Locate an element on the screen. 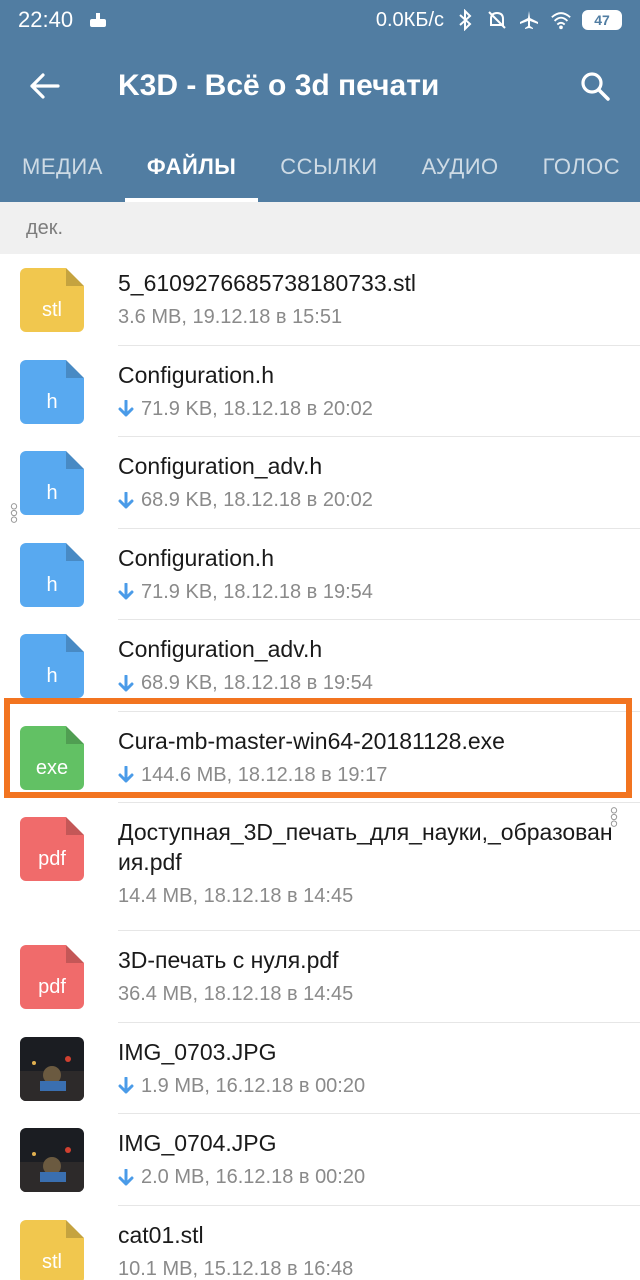 The width and height of the screenshot is (640, 1280). file-info: Configuration.h 71.9 KB, 18.12.18 в 19:54 is located at coordinates (369, 573).